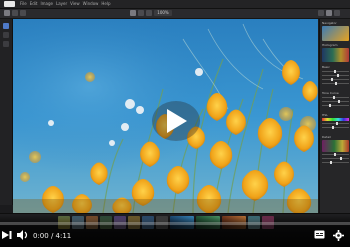  What do you see at coordinates (175, 223) in the screenshot?
I see `progress-bar` at bounding box center [175, 223].